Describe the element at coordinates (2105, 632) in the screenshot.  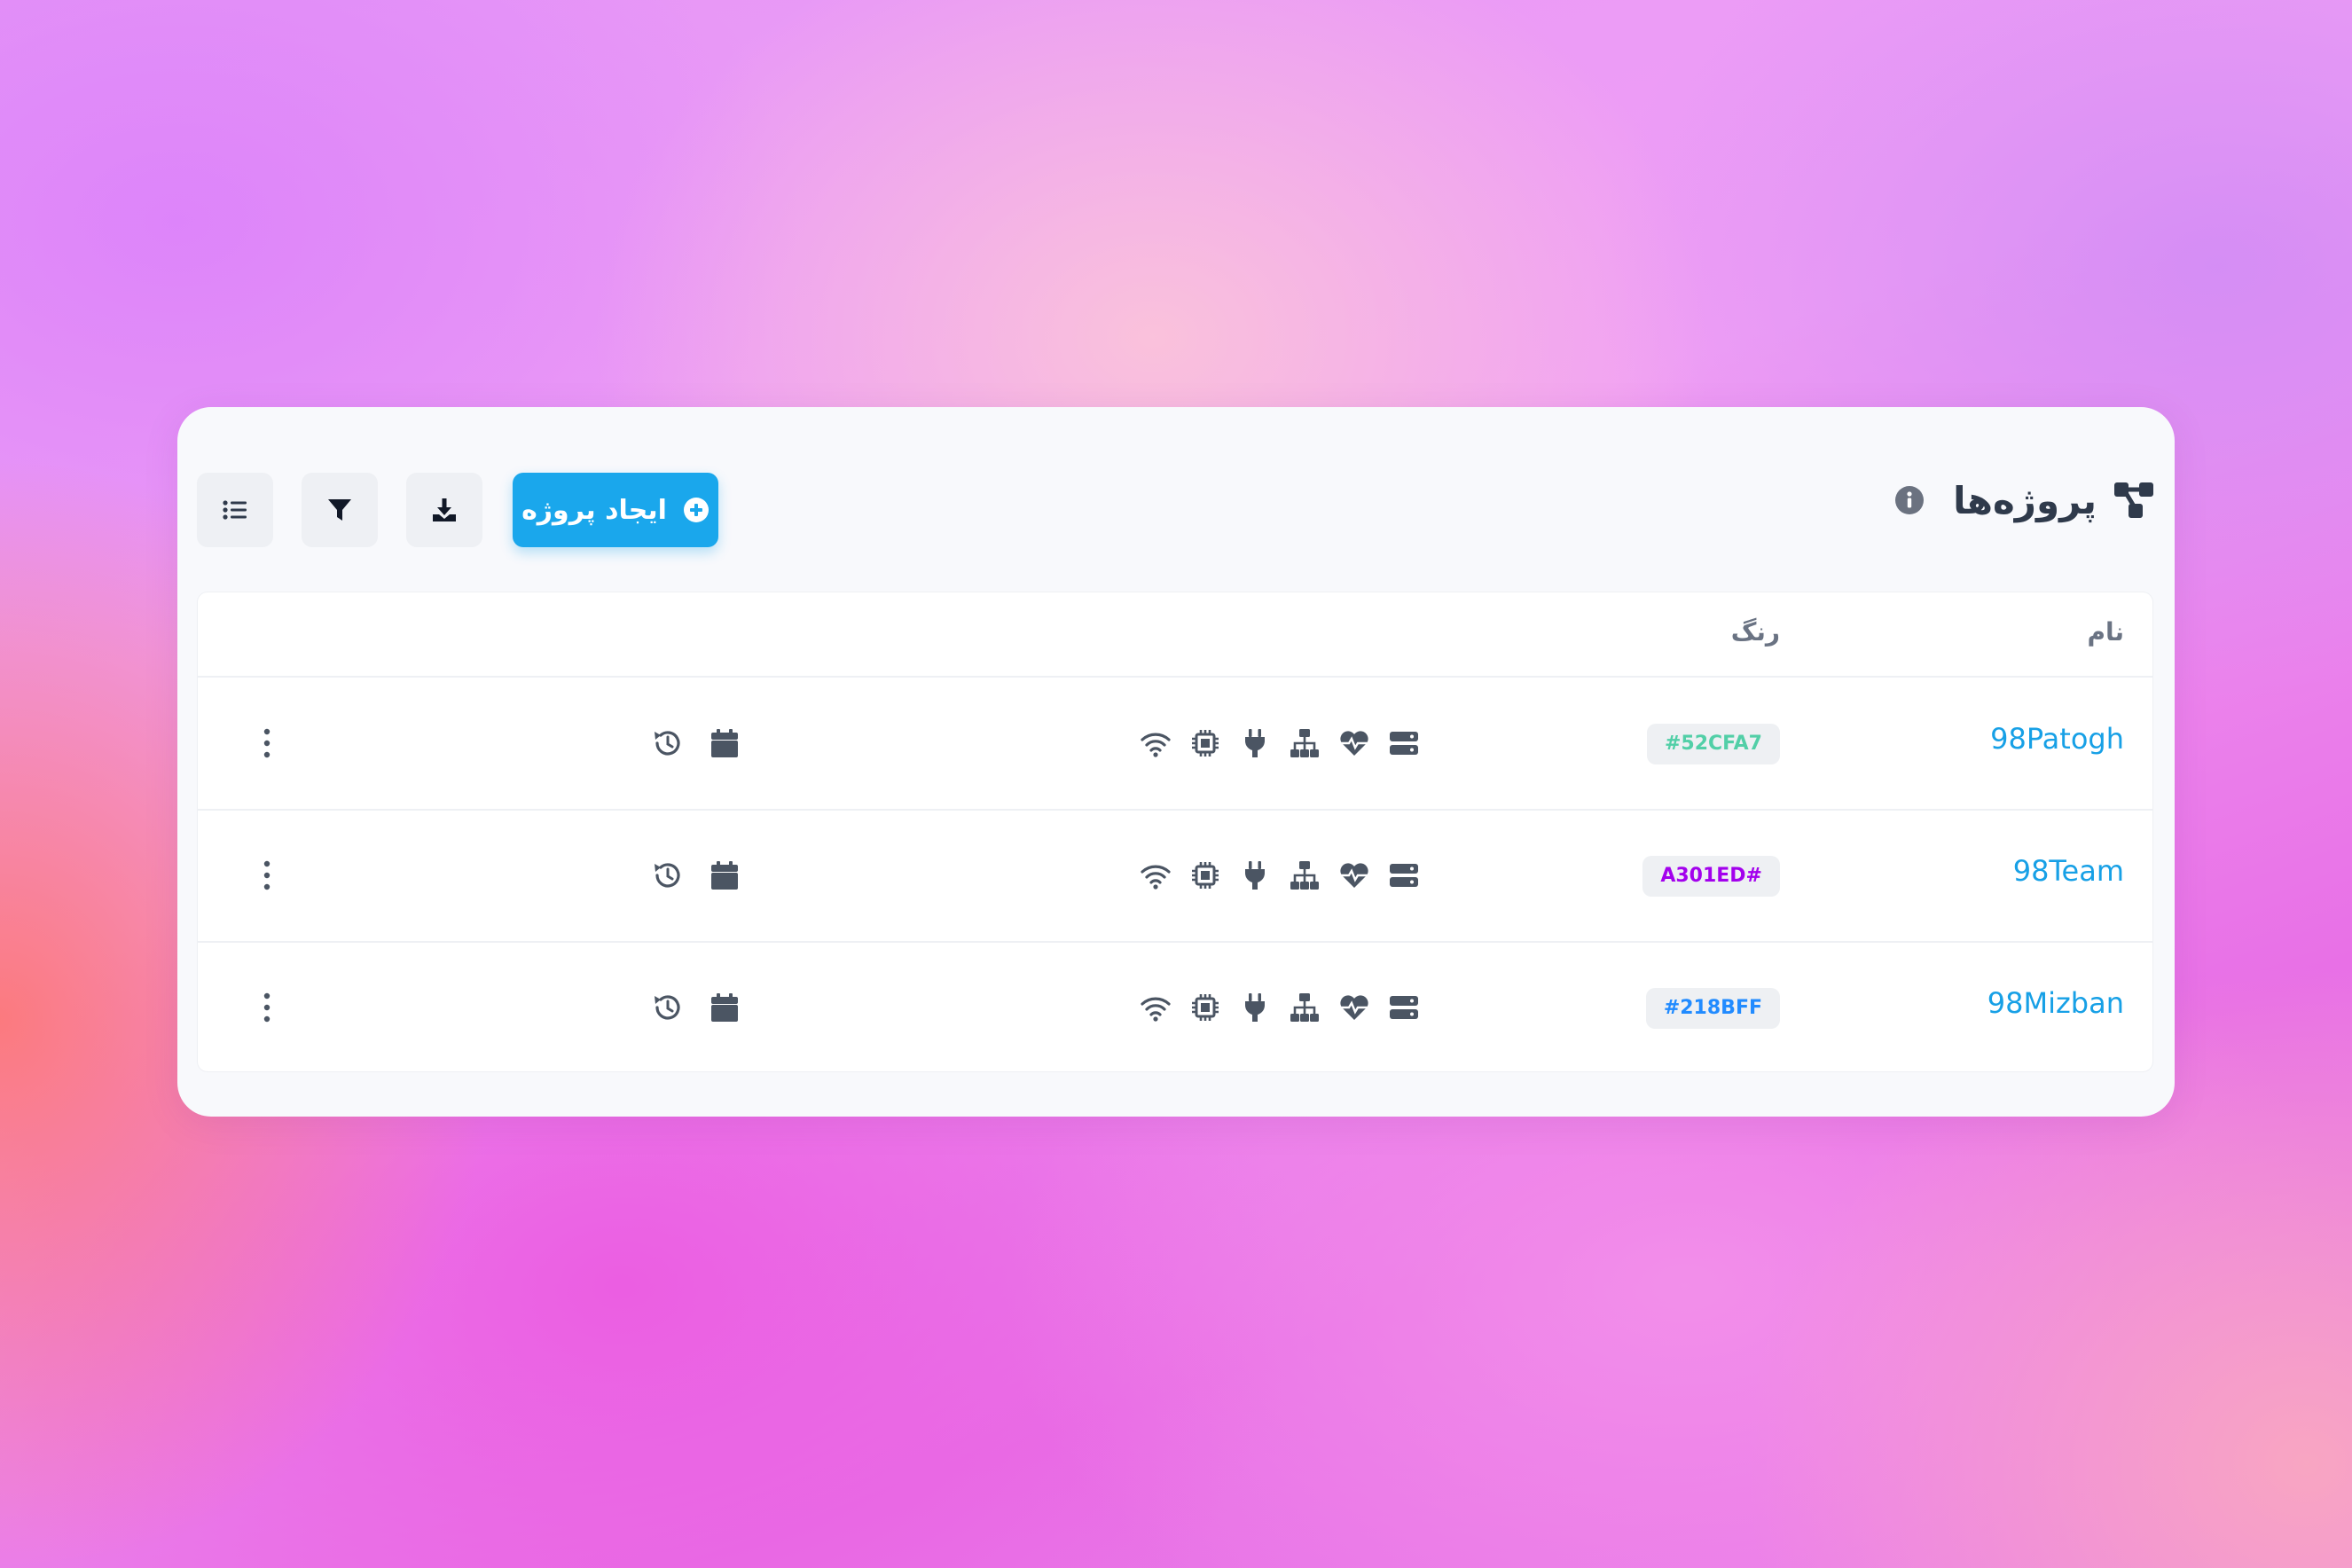
I see `column-header-name: نام` at that location.